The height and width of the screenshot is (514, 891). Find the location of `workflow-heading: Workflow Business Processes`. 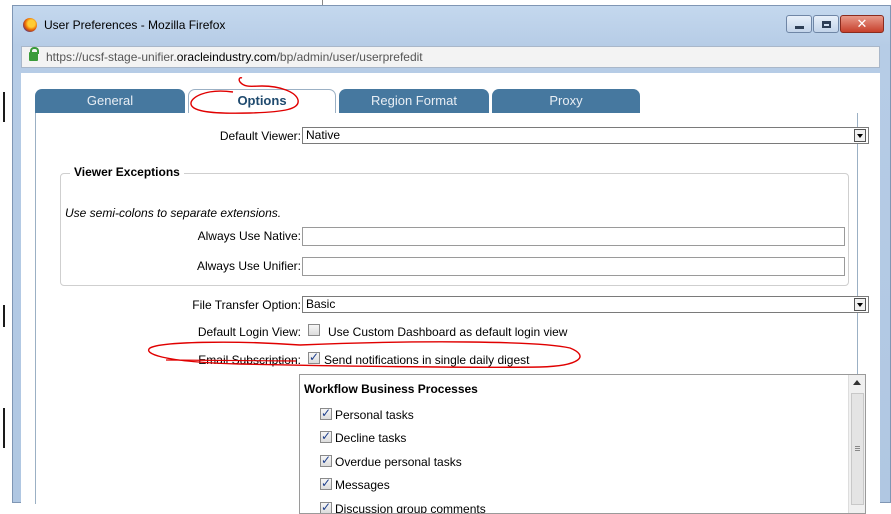

workflow-heading: Workflow Business Processes is located at coordinates (391, 389).